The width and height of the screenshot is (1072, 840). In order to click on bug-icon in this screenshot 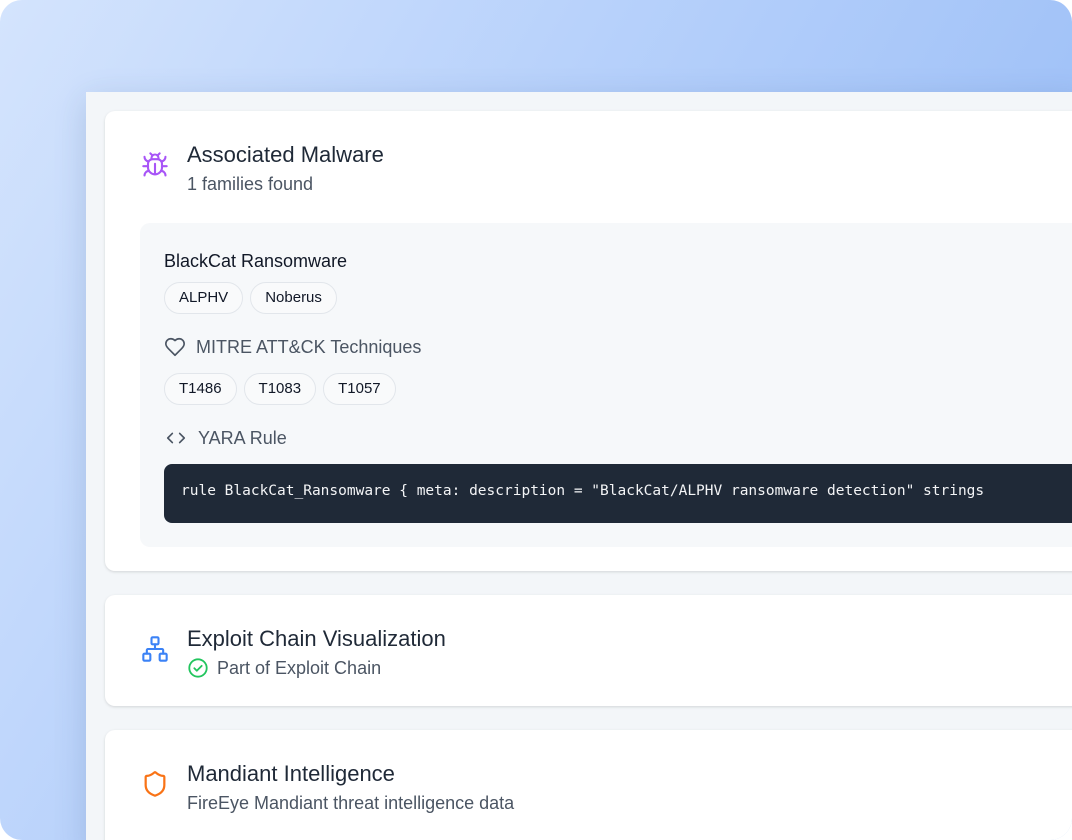, I will do `click(155, 164)`.